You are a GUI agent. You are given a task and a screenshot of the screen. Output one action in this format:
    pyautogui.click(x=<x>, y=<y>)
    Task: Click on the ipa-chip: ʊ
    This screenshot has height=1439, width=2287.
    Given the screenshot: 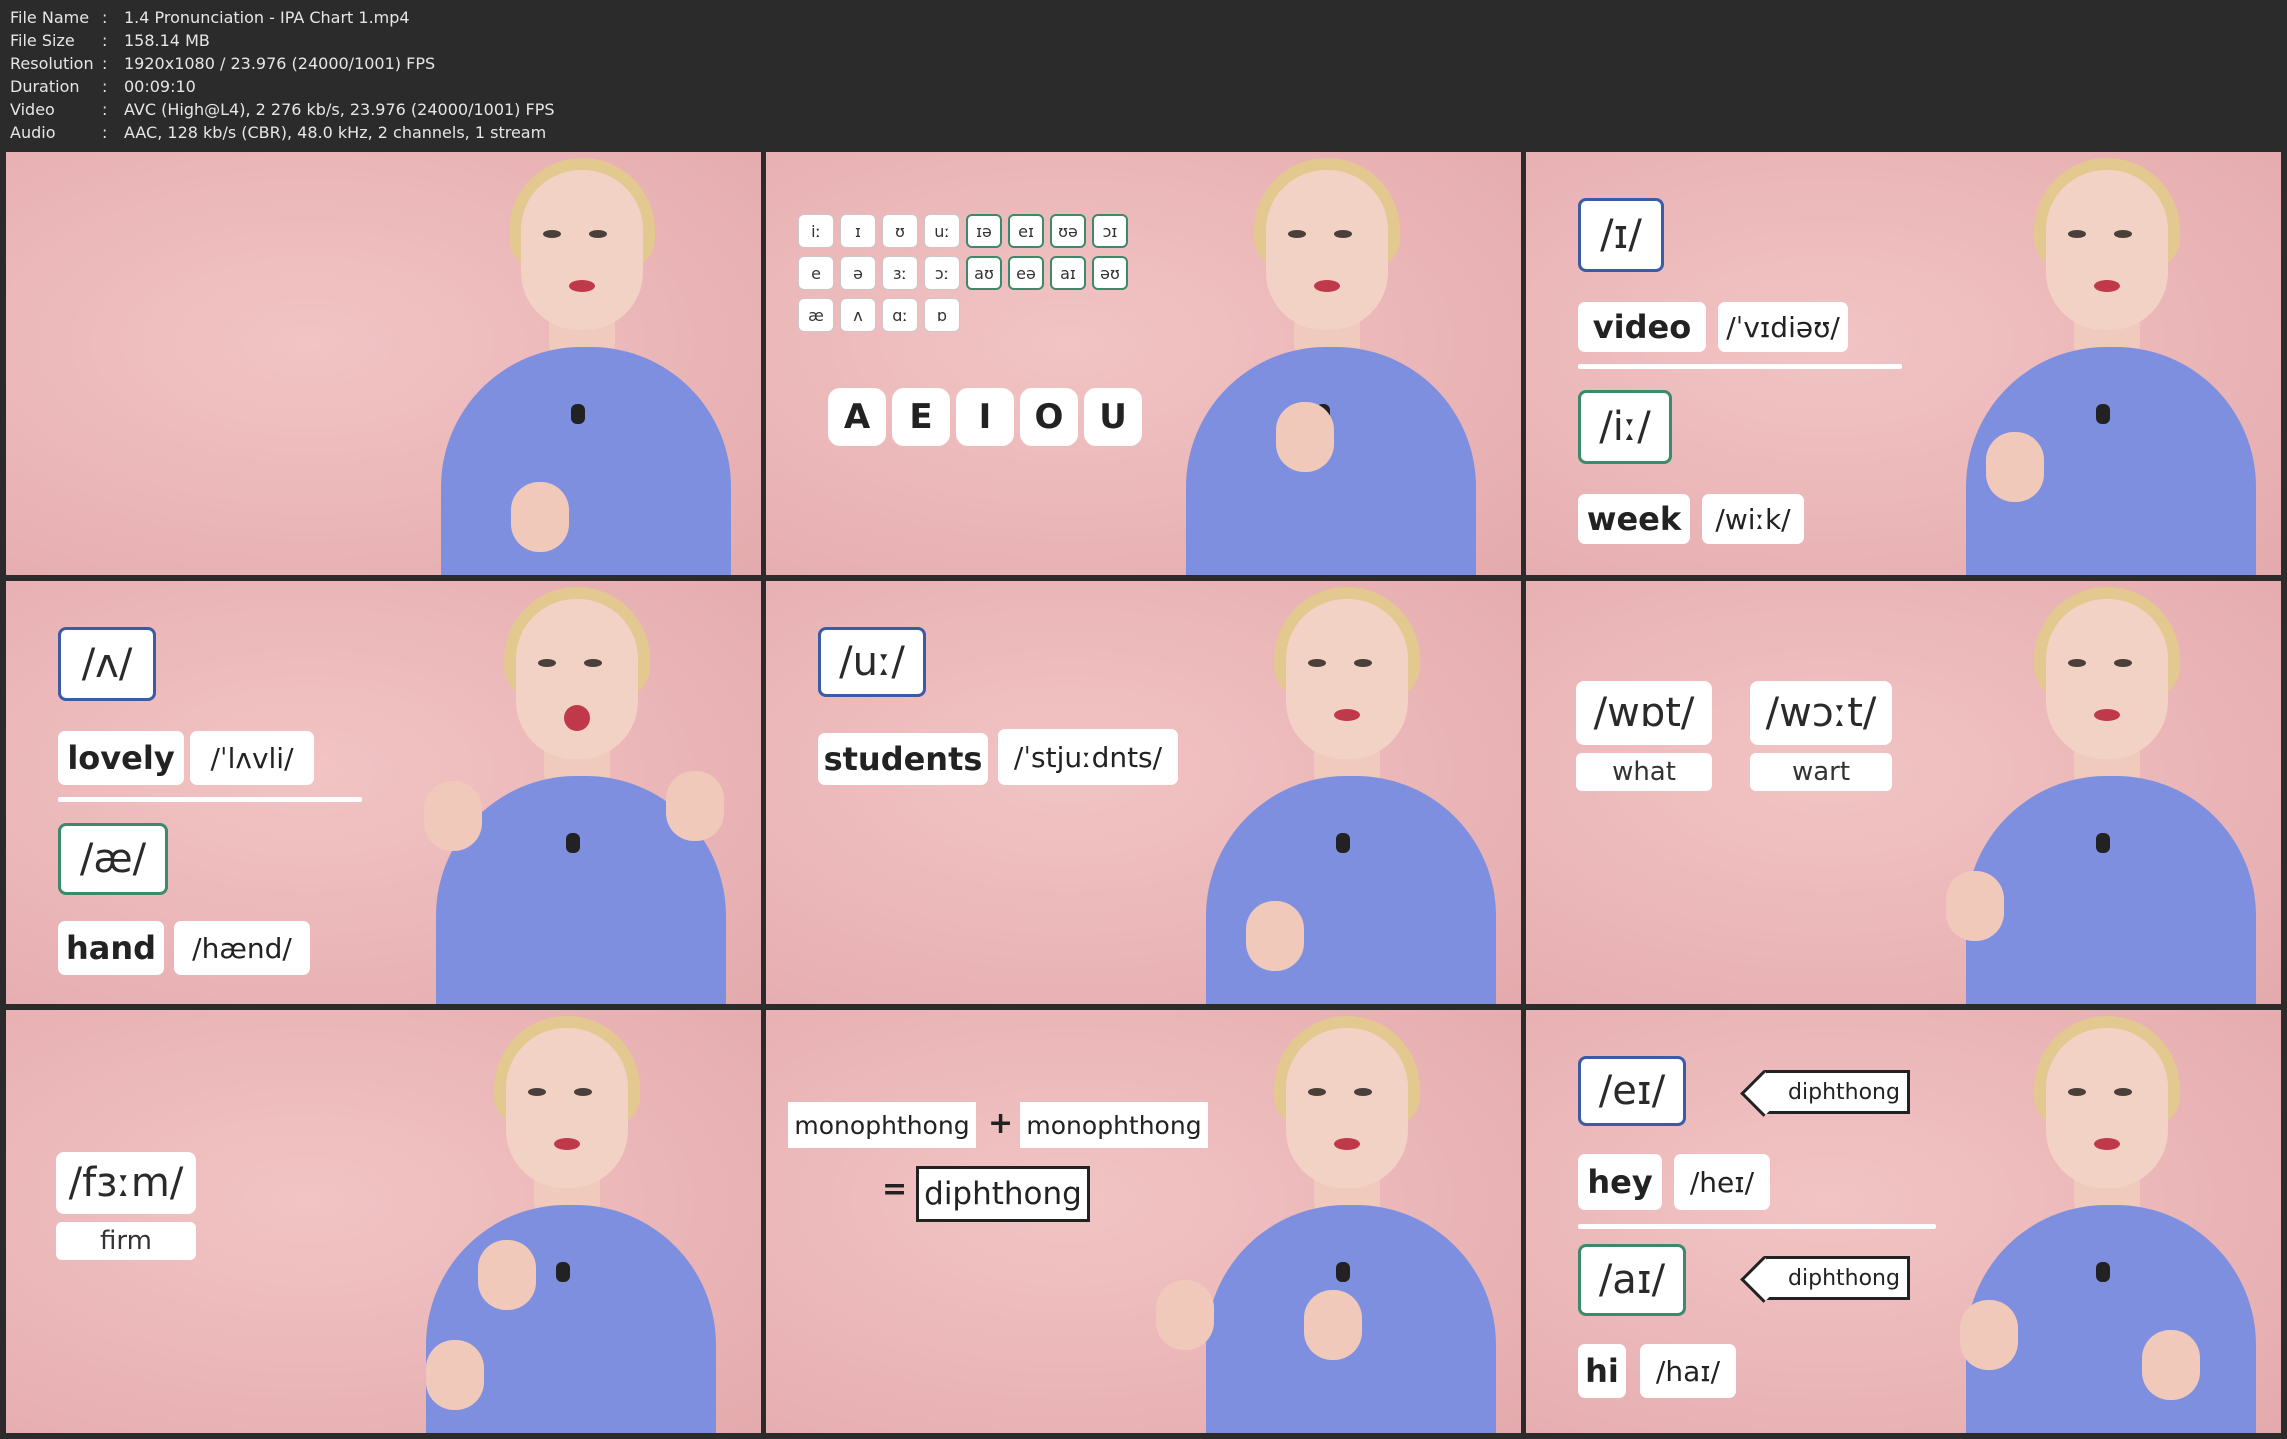 What is the action you would take?
    pyautogui.click(x=900, y=231)
    